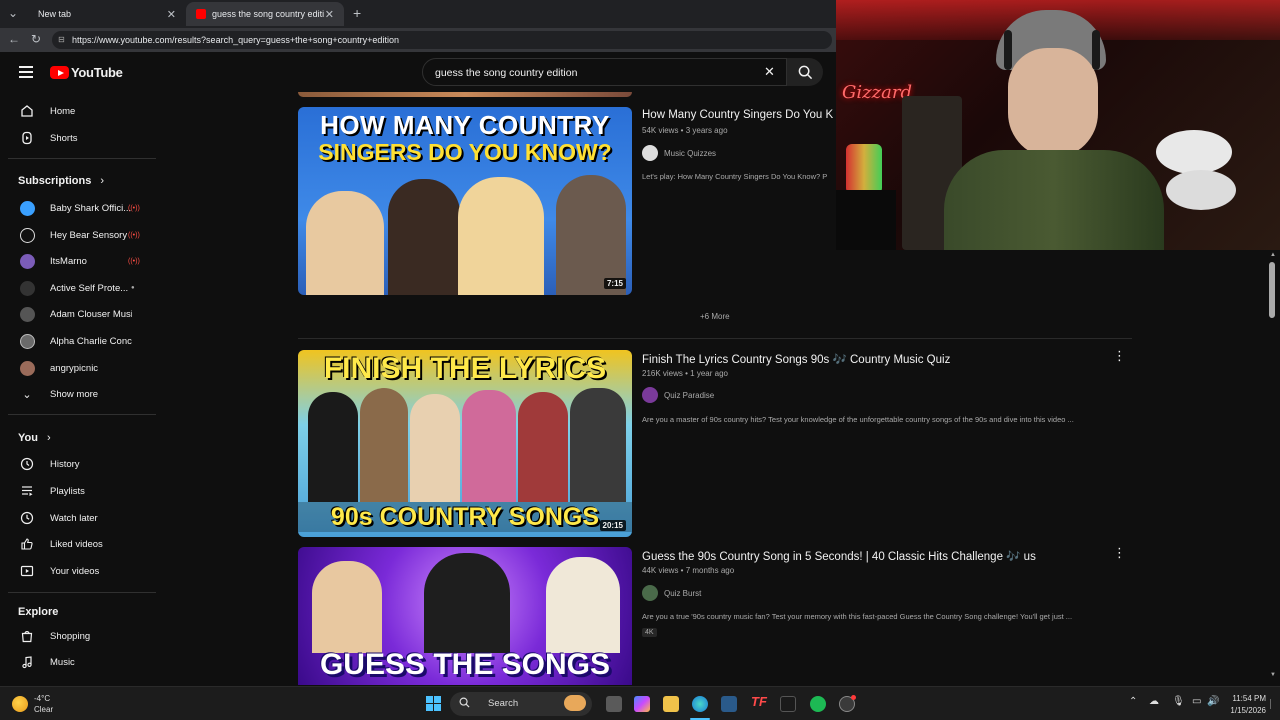 Image resolution: width=1280 pixels, height=720 pixels. Describe the element at coordinates (464, 704) in the screenshot. I see `search-icon` at that location.